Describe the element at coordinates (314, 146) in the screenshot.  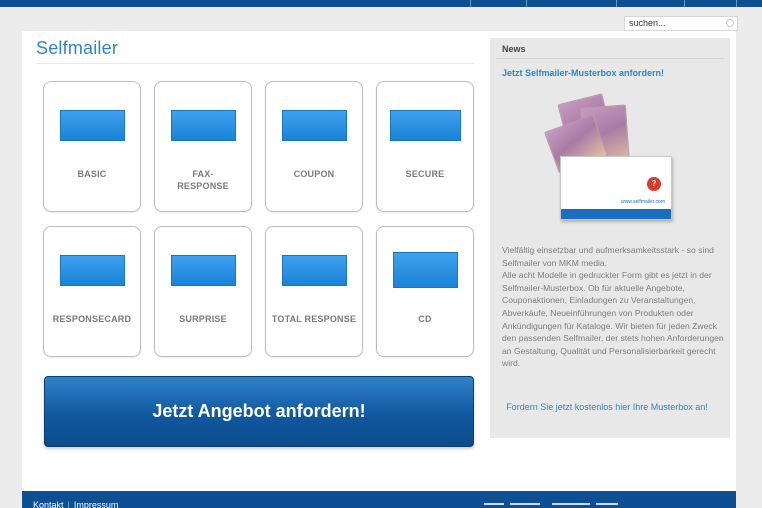
I see `product-tile-coupon: COUPON` at that location.